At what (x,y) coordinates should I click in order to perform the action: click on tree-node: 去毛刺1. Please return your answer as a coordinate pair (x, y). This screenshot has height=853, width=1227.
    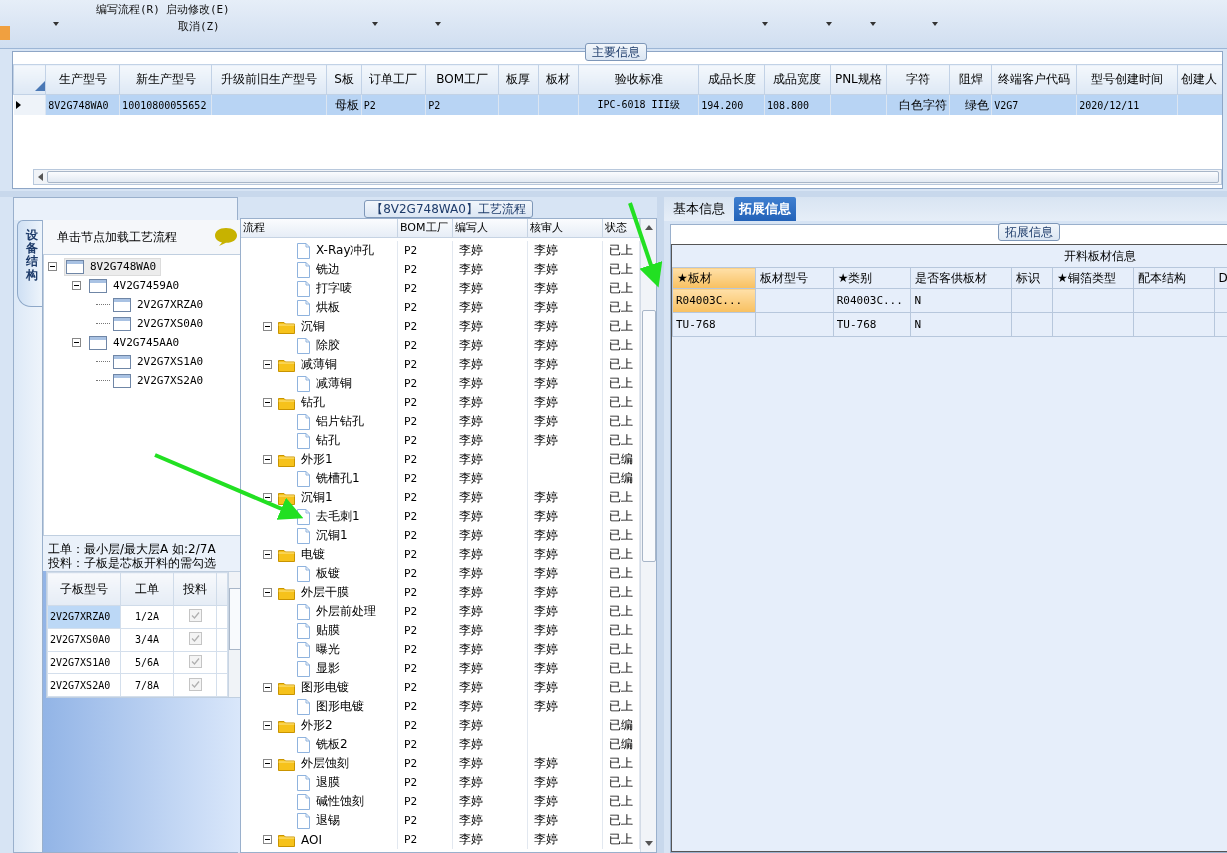
    Looking at the image, I should click on (338, 516).